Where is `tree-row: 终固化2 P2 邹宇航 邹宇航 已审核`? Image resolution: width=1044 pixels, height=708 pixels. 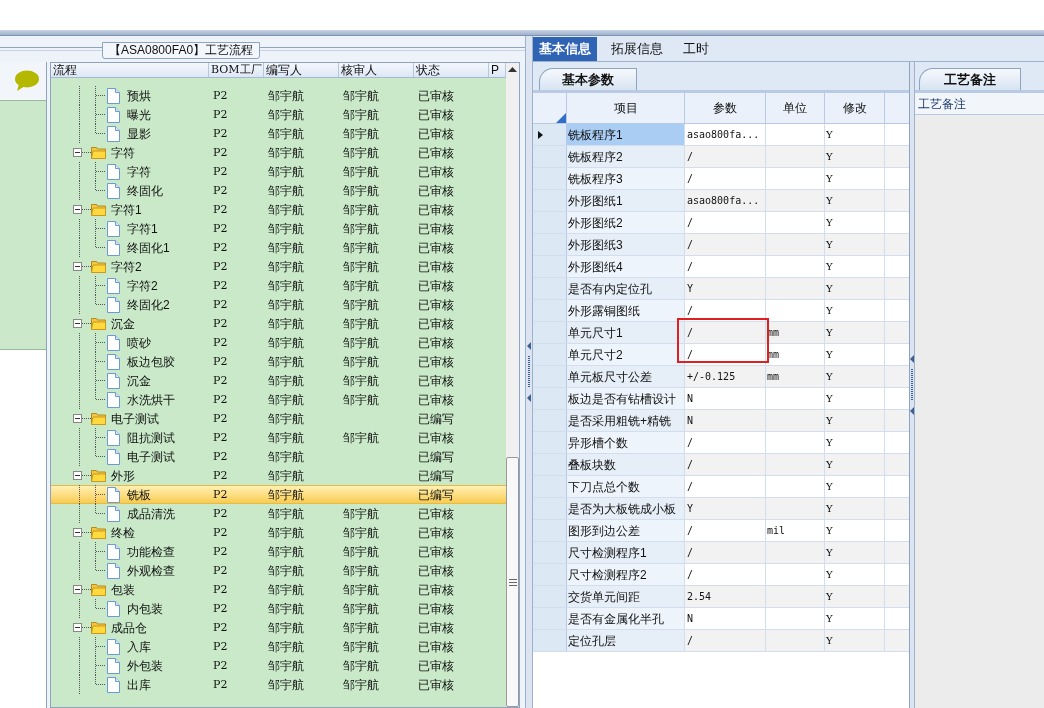
tree-row: 终固化2 P2 邹宇航 邹宇航 已审核 is located at coordinates (278, 304).